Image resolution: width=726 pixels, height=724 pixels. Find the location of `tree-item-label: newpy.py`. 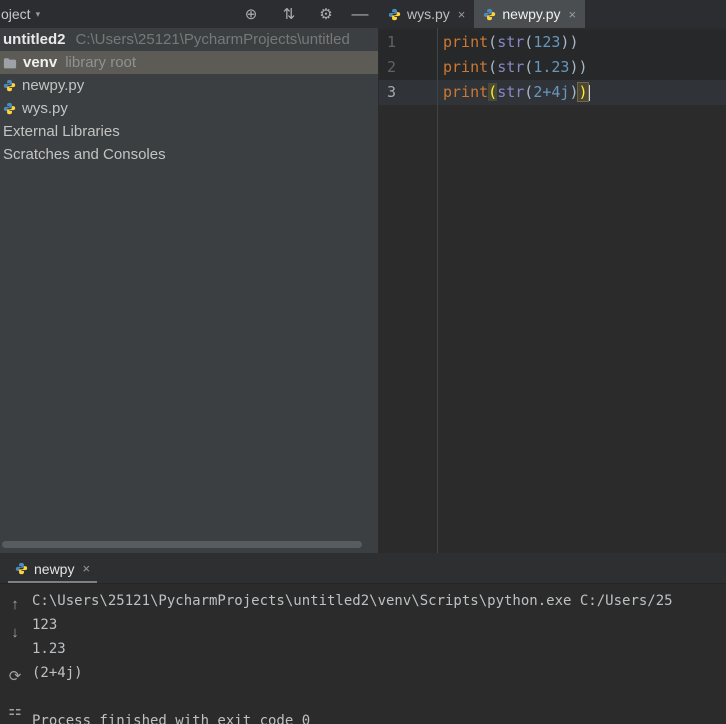

tree-item-label: newpy.py is located at coordinates (53, 85).